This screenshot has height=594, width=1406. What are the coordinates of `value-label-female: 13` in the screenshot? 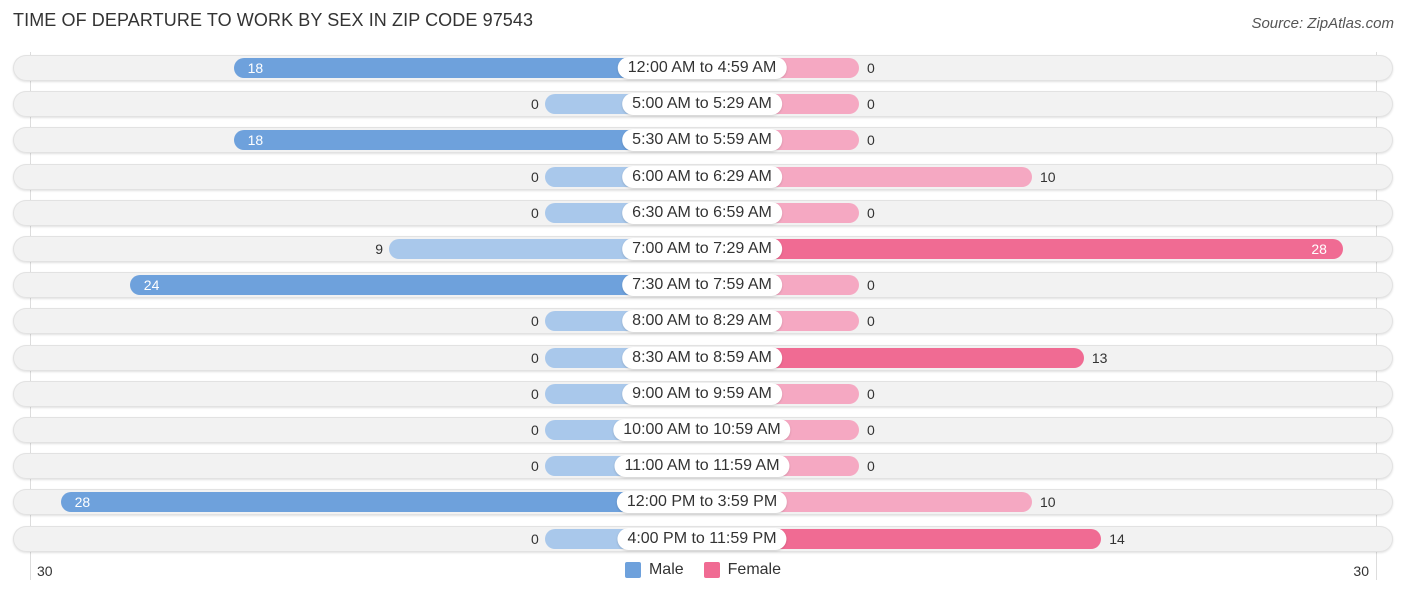 It's located at (1099, 357).